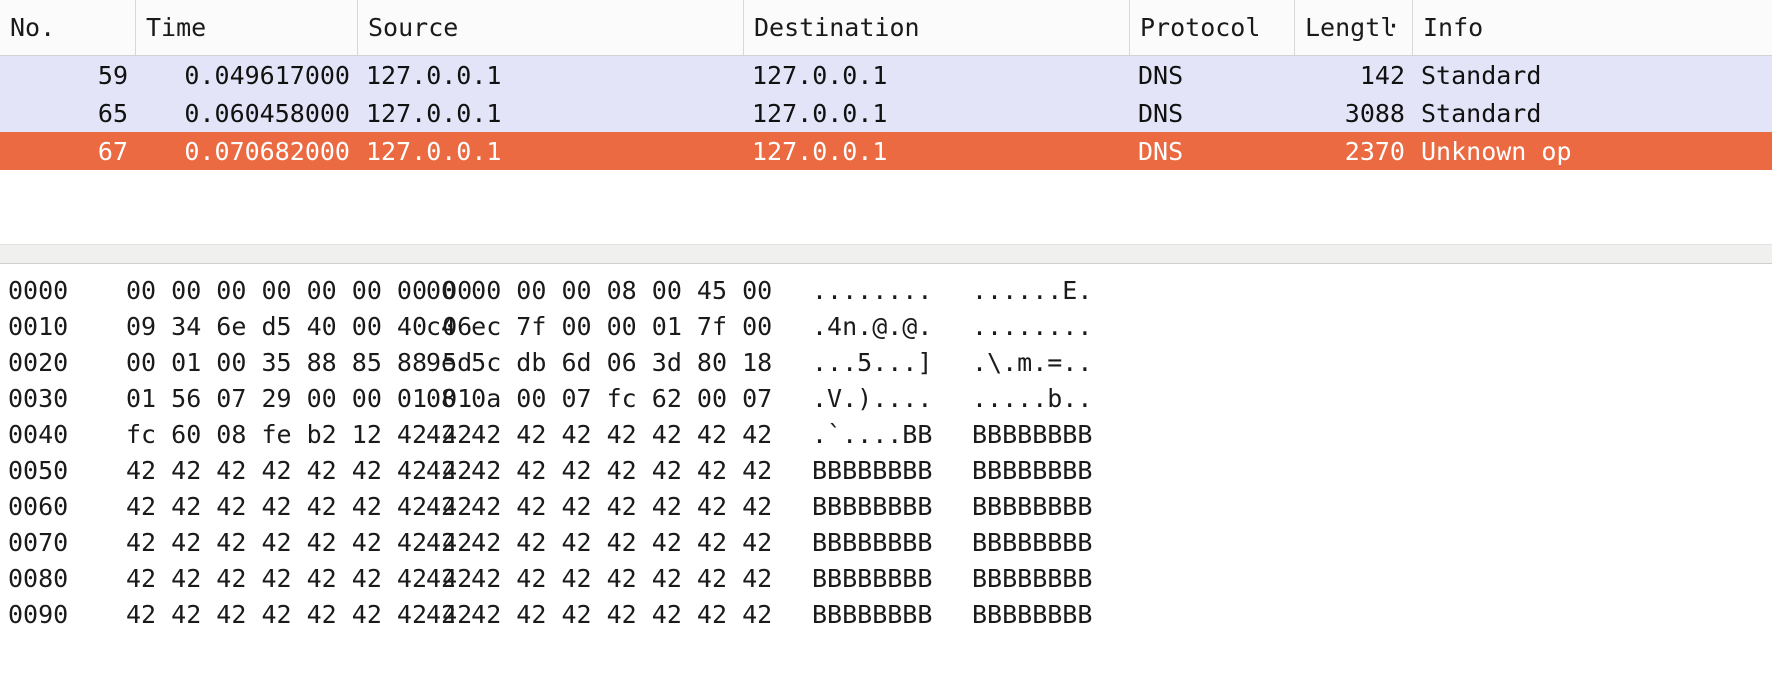  Describe the element at coordinates (299, 398) in the screenshot. I see `hex-bytes-group-1: 01 56 07 29 00 00 01 01` at that location.